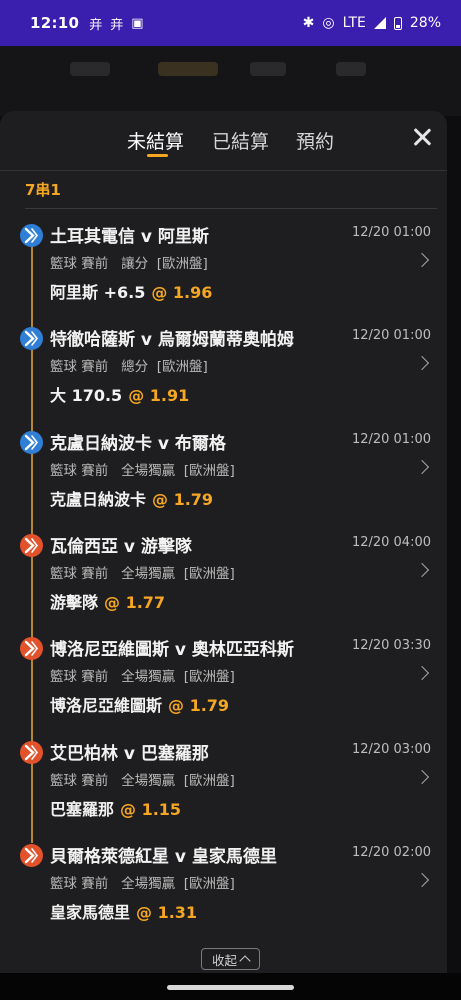  Describe the element at coordinates (182, 292) in the screenshot. I see `selection-odds: @ 1.96` at that location.